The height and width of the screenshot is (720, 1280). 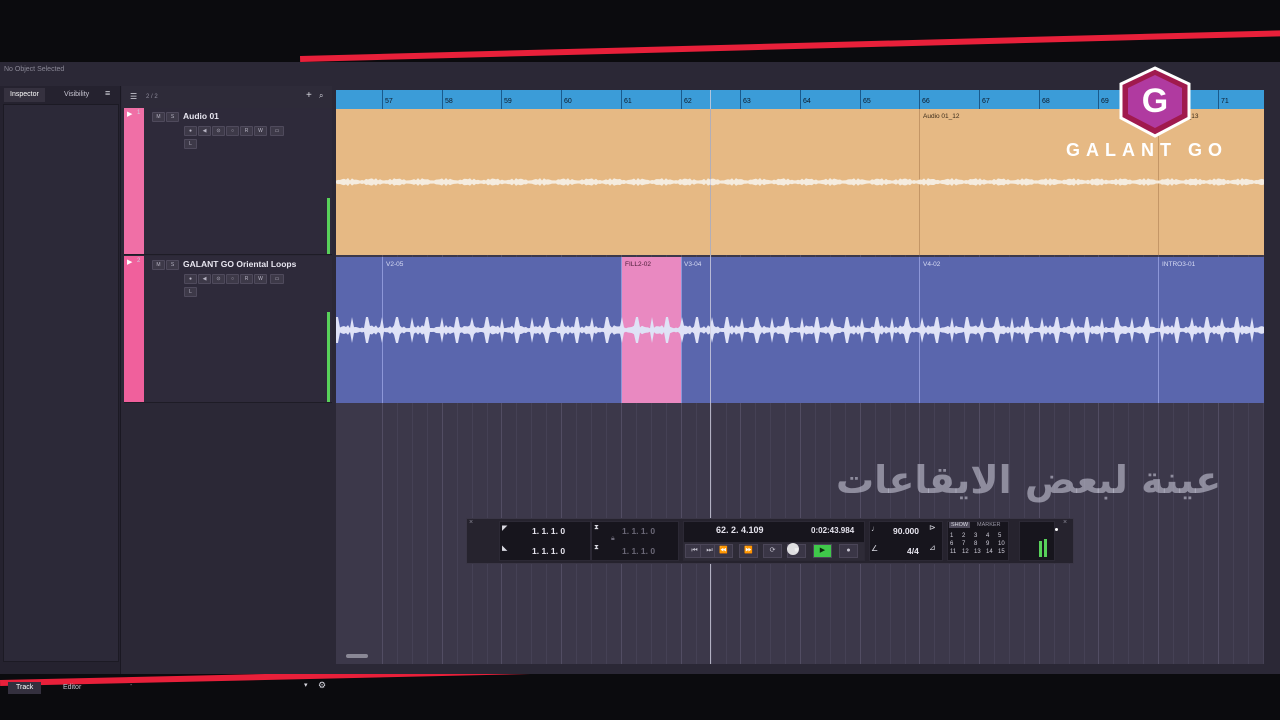 What do you see at coordinates (1001, 544) in the screenshot?
I see `marker-button-10: 10` at bounding box center [1001, 544].